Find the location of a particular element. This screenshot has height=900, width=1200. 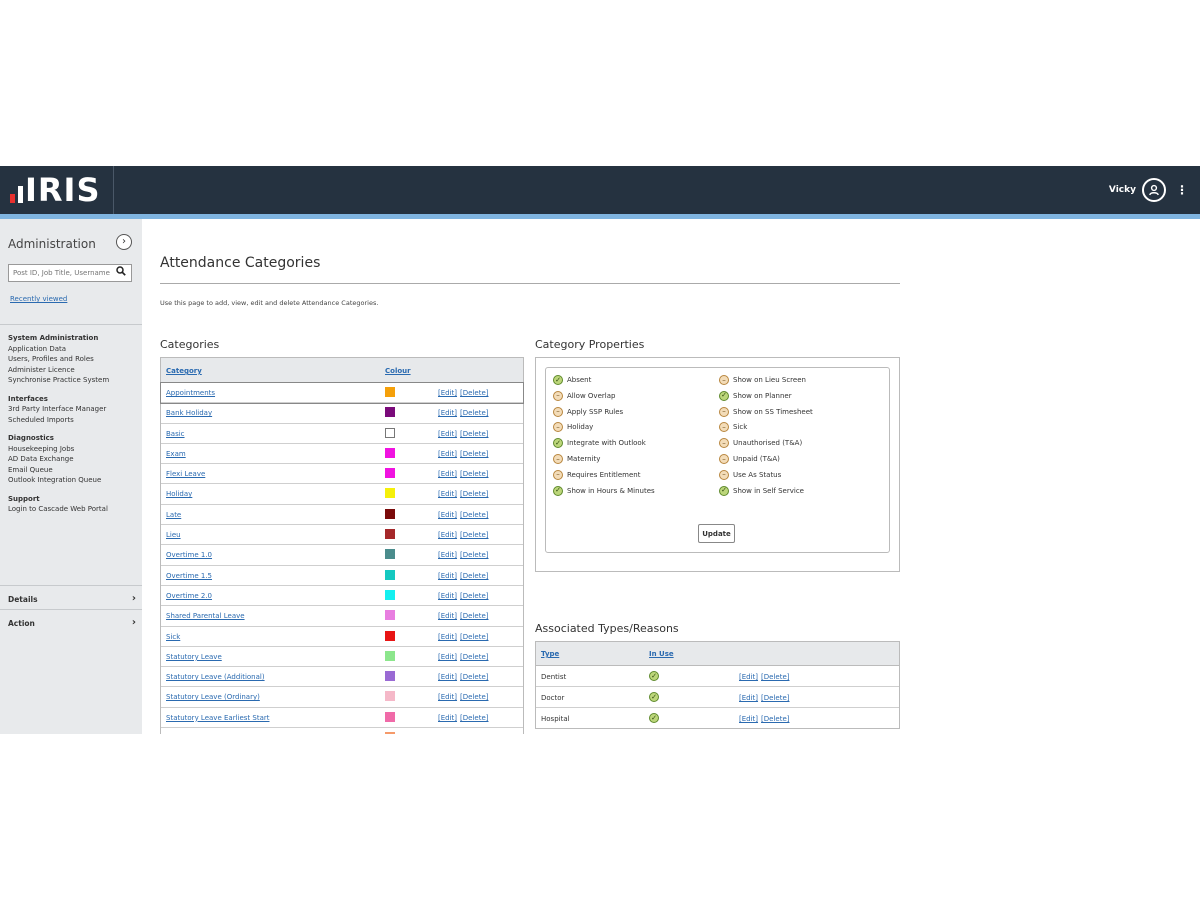

sort-type-link: Type is located at coordinates (550, 654).